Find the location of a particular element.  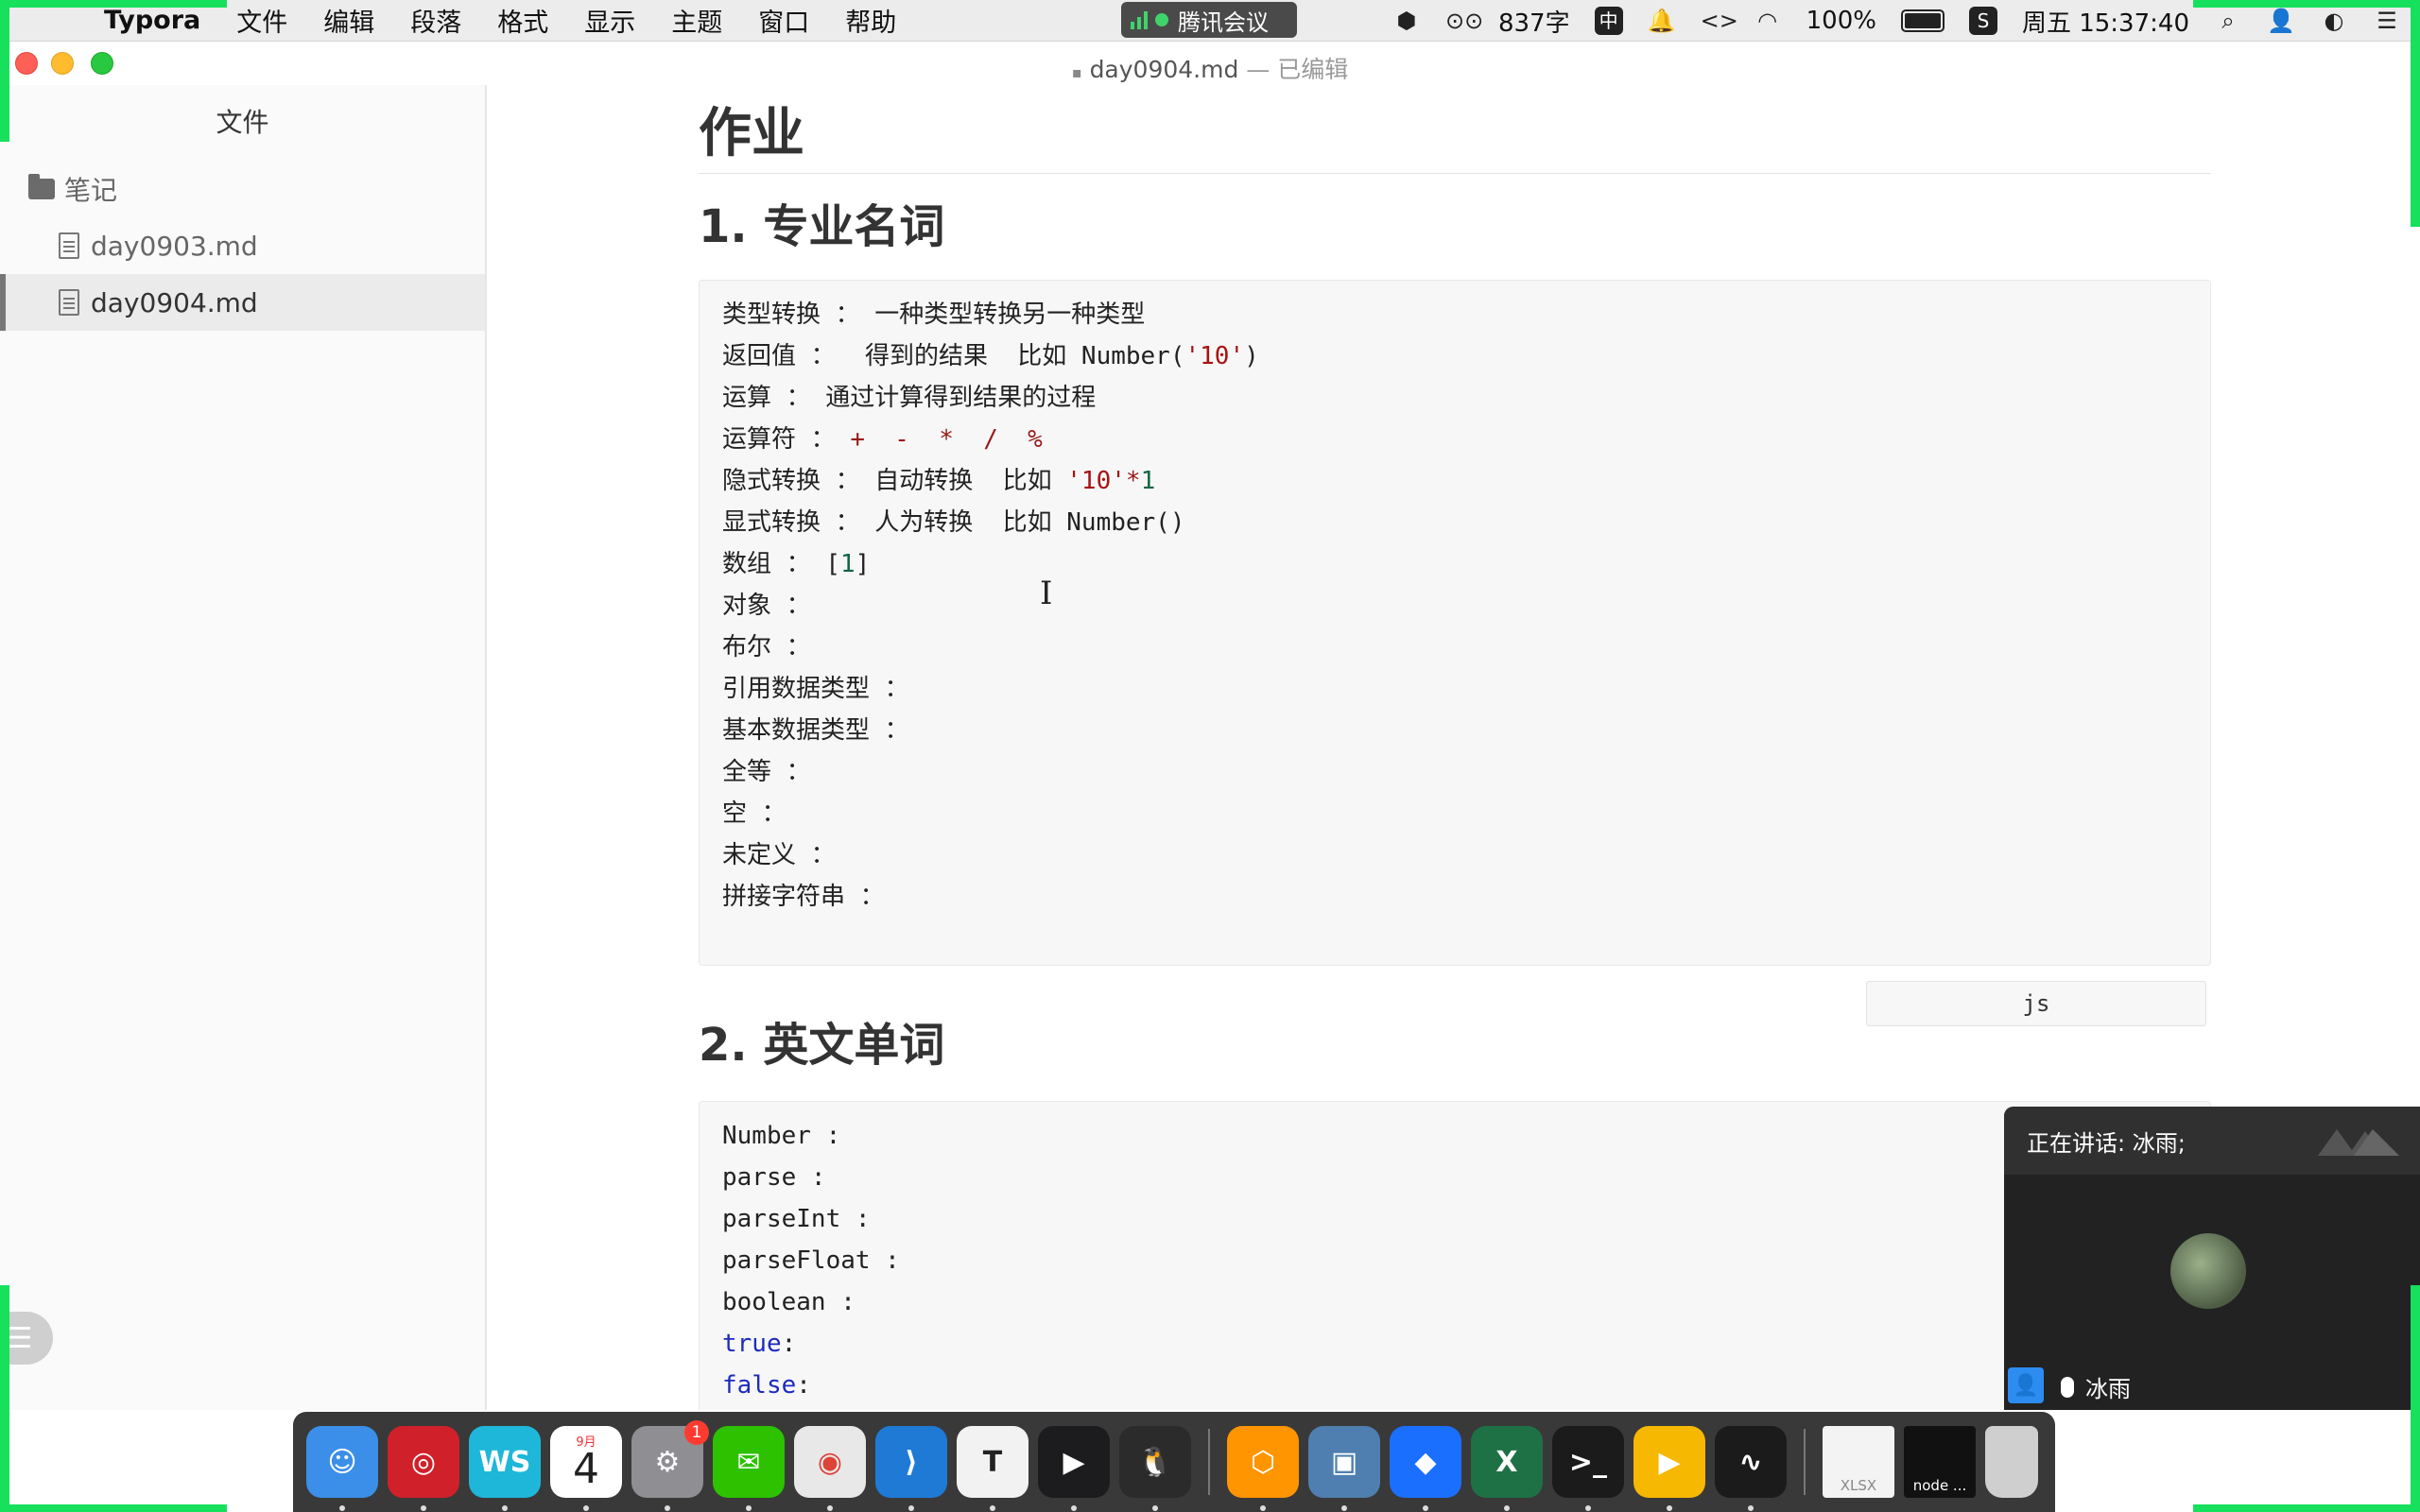

code-line: false: is located at coordinates (1454, 1385).